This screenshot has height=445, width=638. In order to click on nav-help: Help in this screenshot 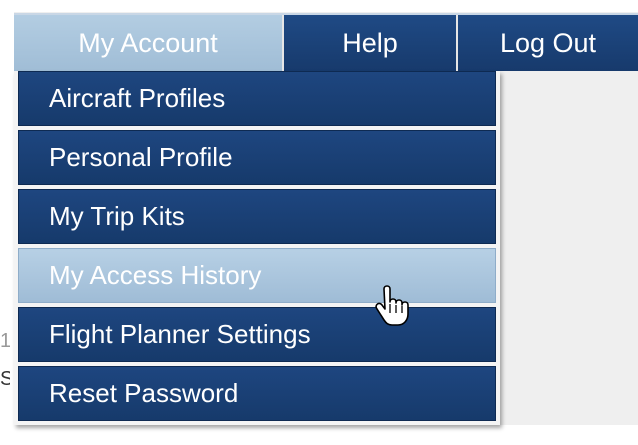, I will do `click(371, 43)`.